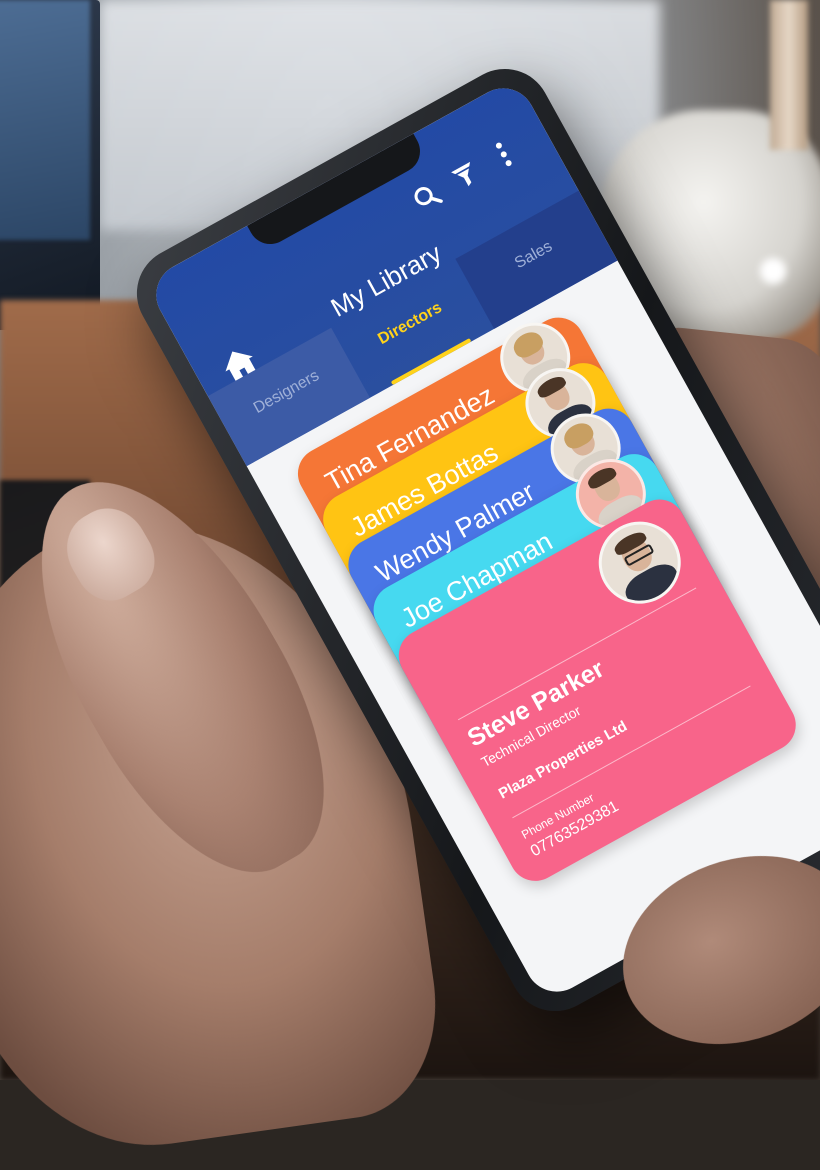 This screenshot has width=820, height=1170. I want to click on lamp-arm, so click(789, 75).